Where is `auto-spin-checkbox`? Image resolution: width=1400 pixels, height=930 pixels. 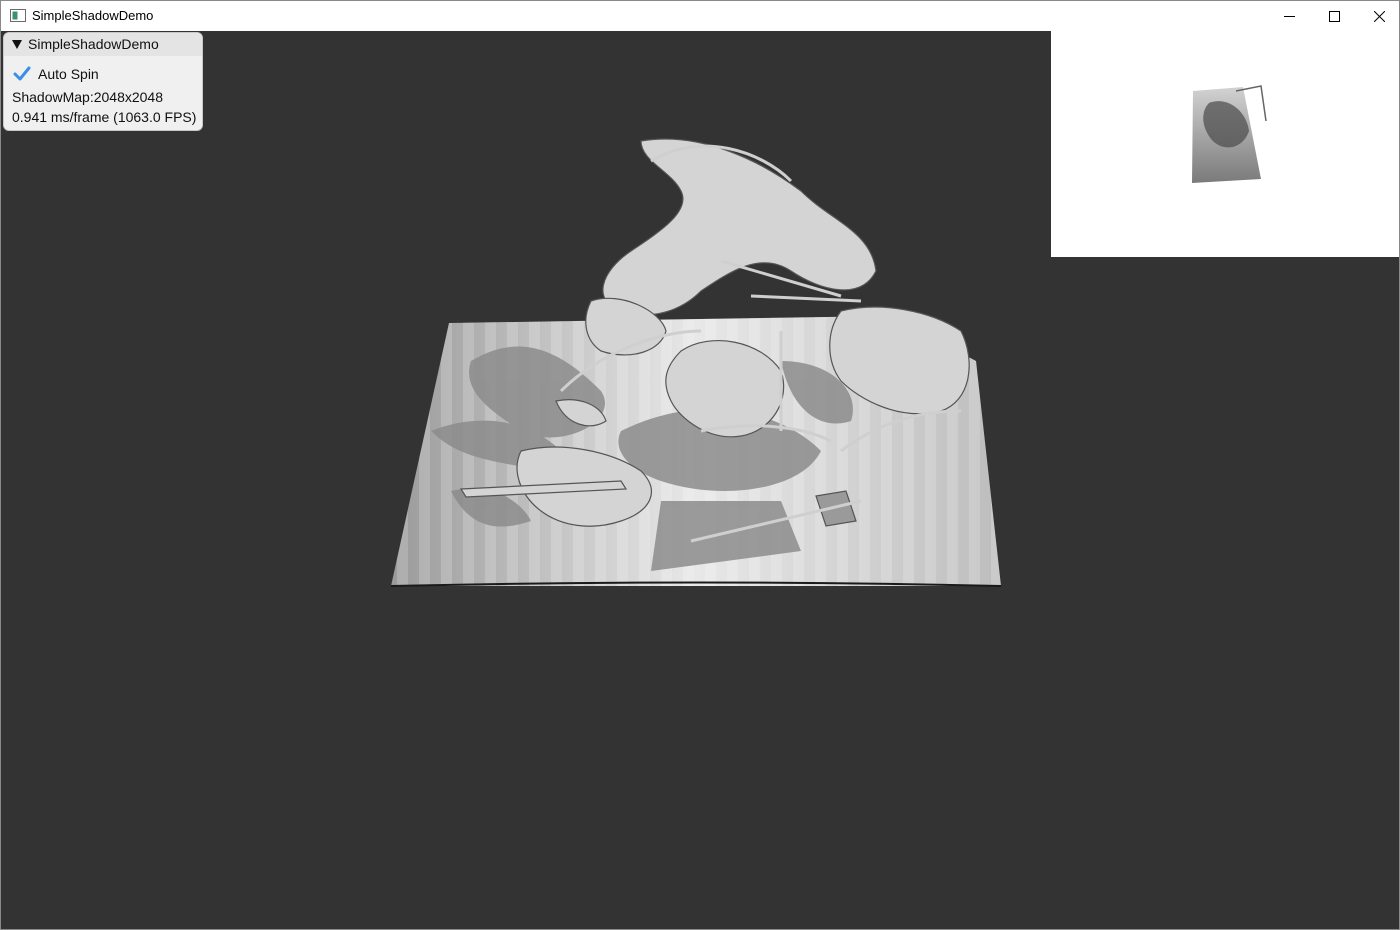 auto-spin-checkbox is located at coordinates (22, 74).